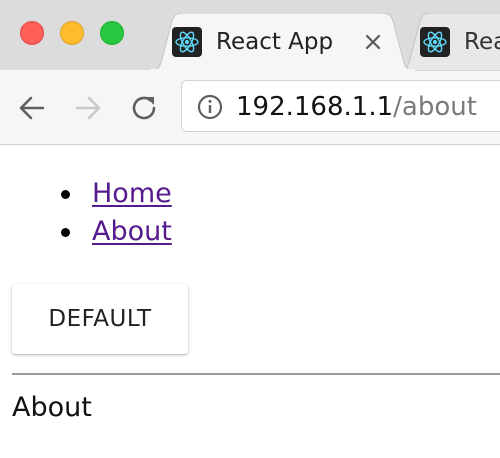  What do you see at coordinates (144, 108) in the screenshot?
I see `reload-icon` at bounding box center [144, 108].